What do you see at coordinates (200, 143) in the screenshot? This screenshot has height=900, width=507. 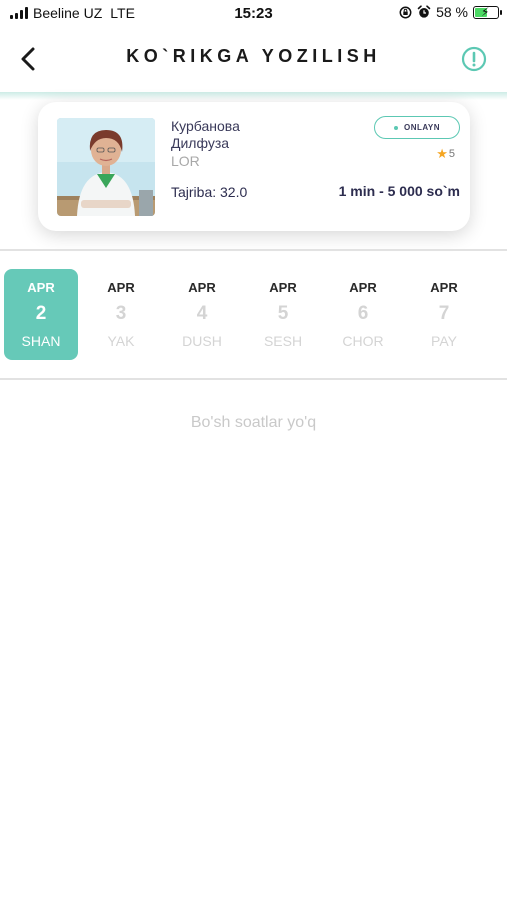 I see `doctor-first-name: Дилфуза` at bounding box center [200, 143].